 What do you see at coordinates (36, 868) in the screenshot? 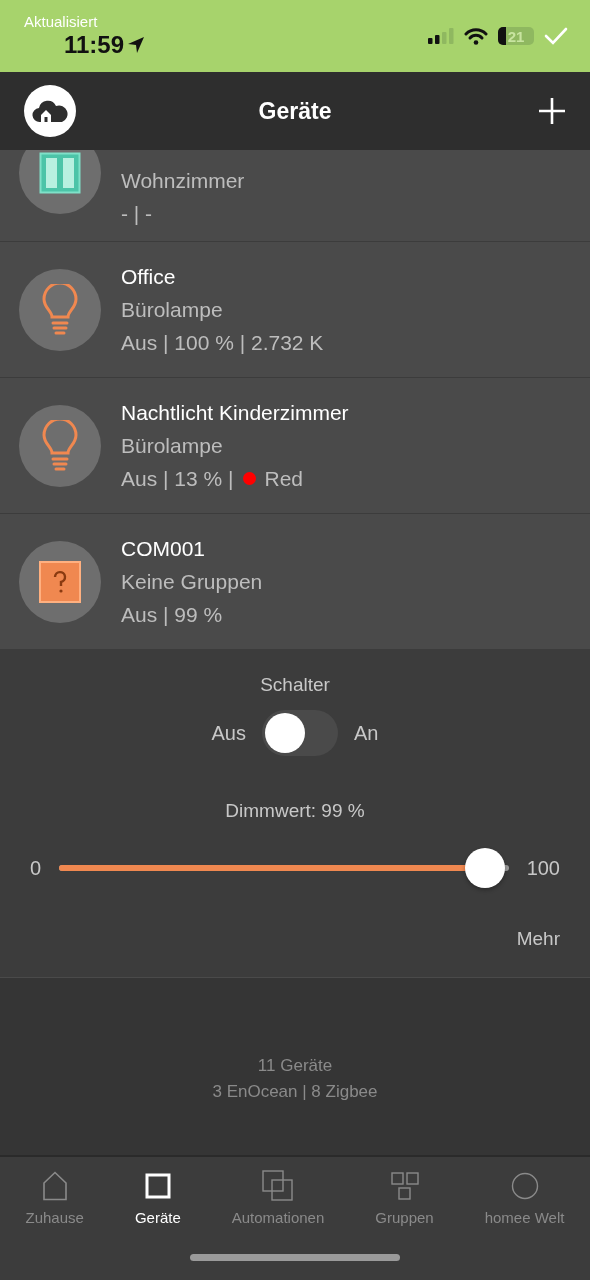
I see `slider-min-label: 0` at bounding box center [36, 868].